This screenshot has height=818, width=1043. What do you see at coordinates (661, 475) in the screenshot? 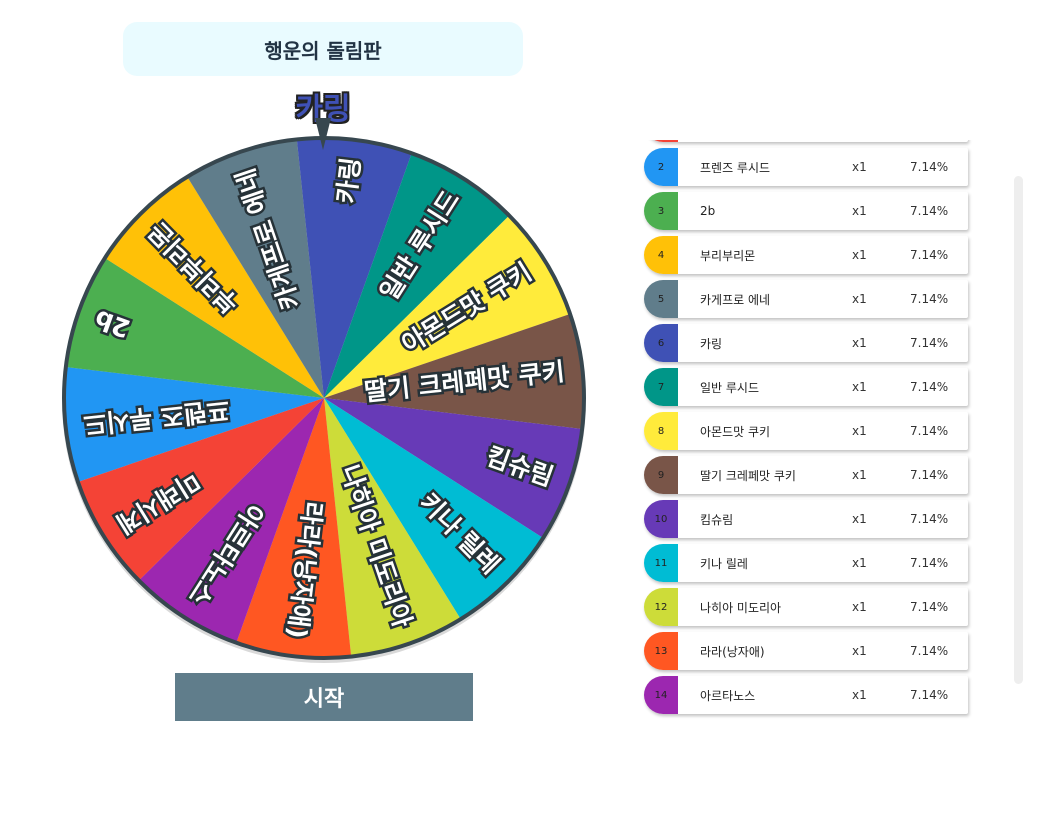
I see `list-item-number: 9` at bounding box center [661, 475].